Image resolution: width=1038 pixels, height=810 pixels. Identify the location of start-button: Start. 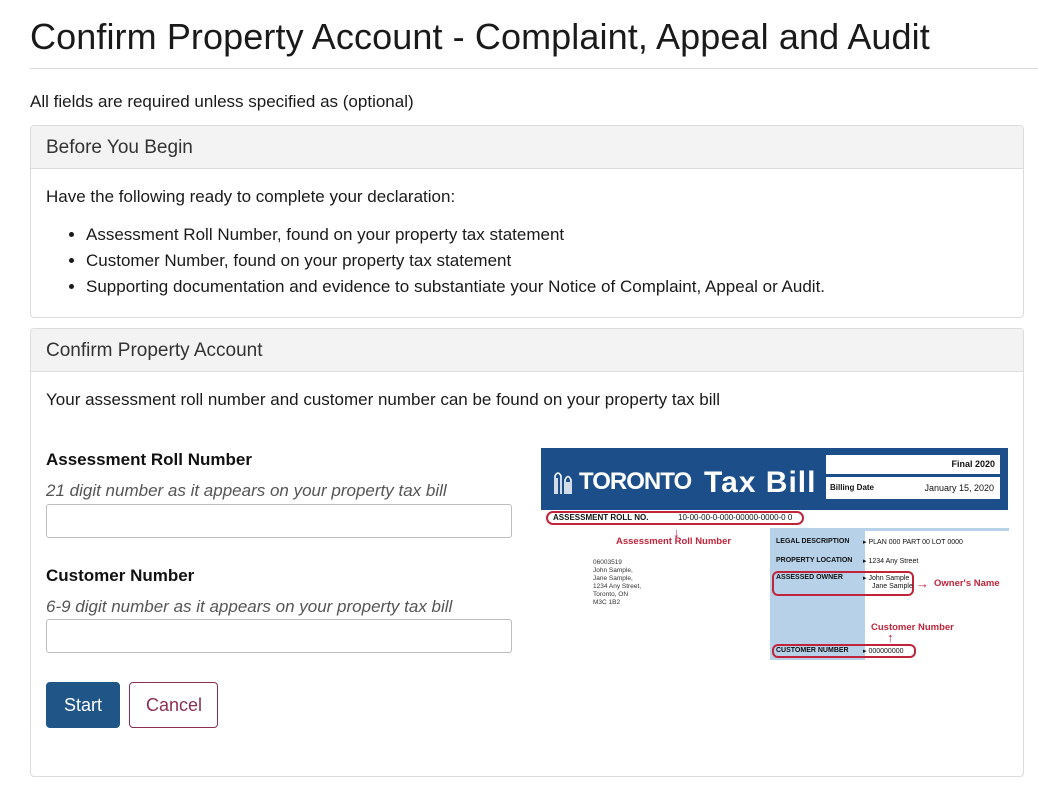
(83, 705).